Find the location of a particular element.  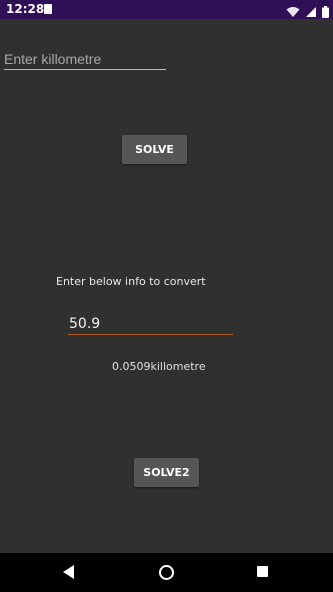

instruction-label: Enter below info to convert is located at coordinates (131, 281).